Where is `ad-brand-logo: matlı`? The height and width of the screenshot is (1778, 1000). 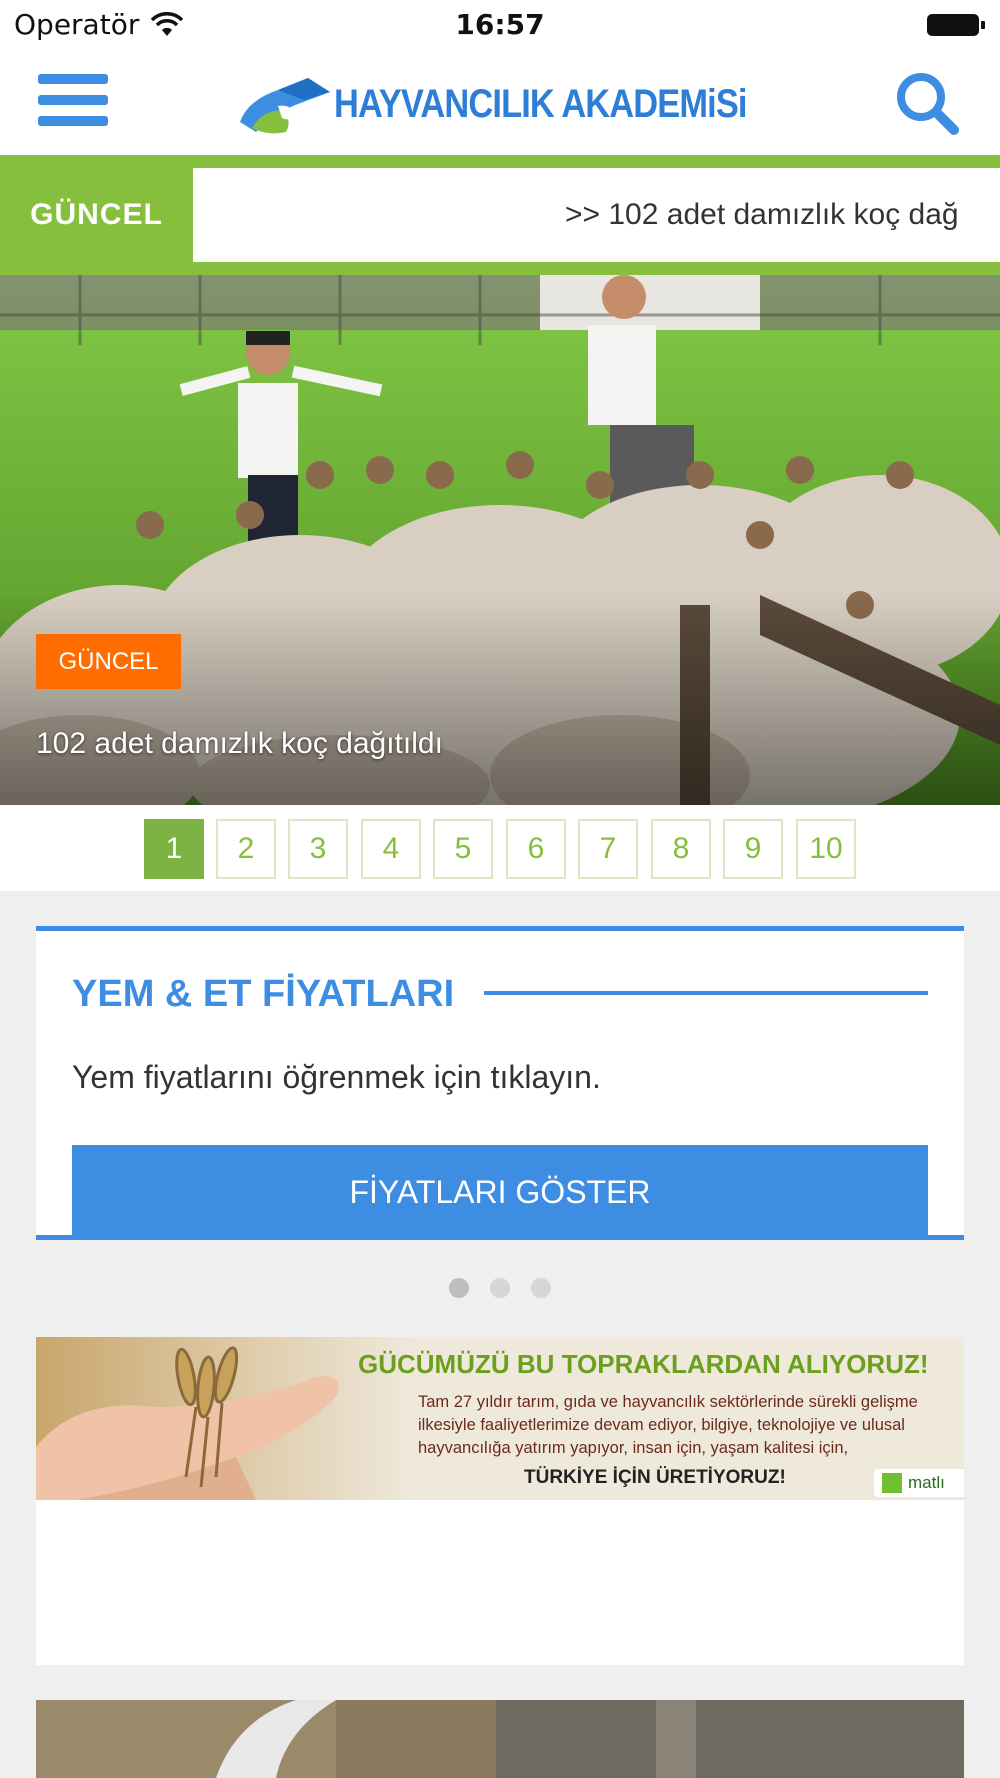 ad-brand-logo: matlı is located at coordinates (919, 1483).